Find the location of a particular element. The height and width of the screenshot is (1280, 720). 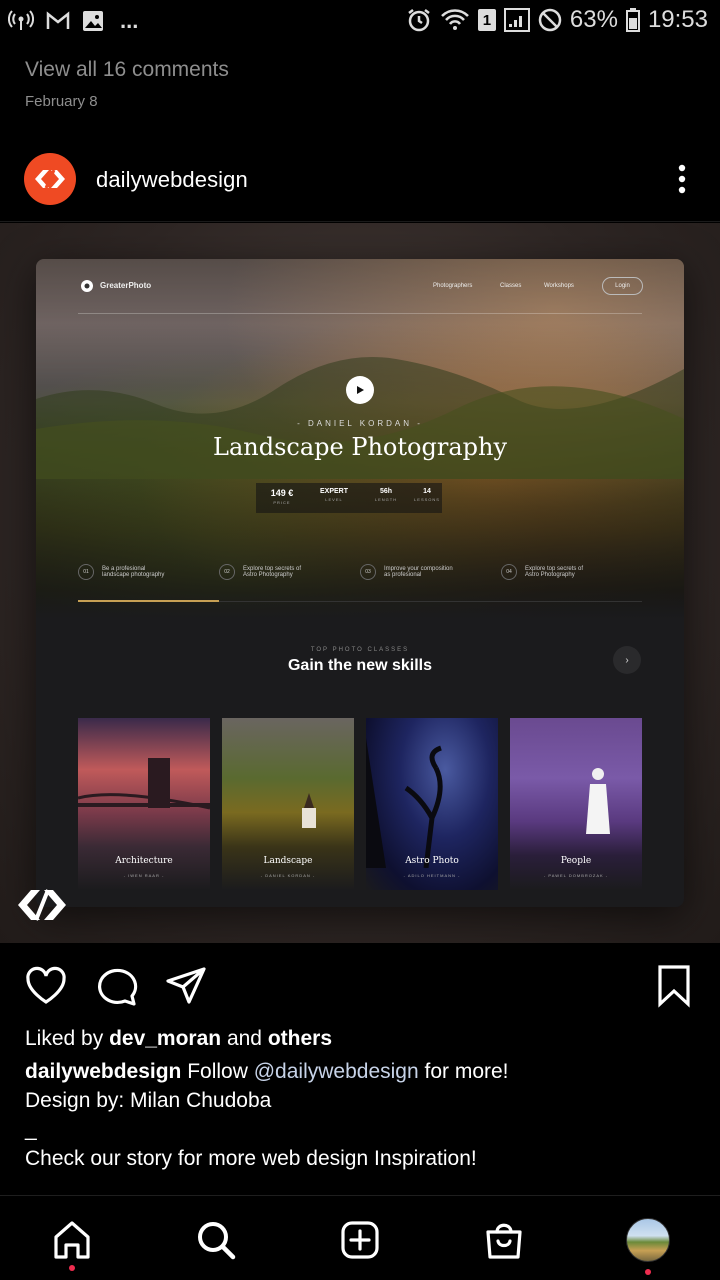

nav-home is located at coordinates (72, 1240).